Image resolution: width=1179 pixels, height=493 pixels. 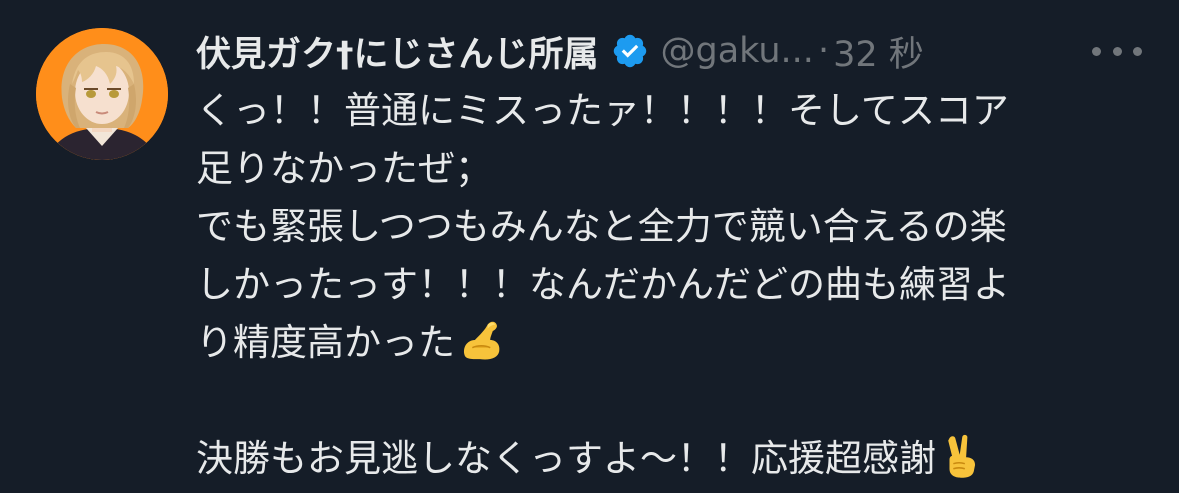 I want to click on tweet-text-segment: 決勝もお見逃しなくっすよ〜！！応援超感謝, so click(x=566, y=458).